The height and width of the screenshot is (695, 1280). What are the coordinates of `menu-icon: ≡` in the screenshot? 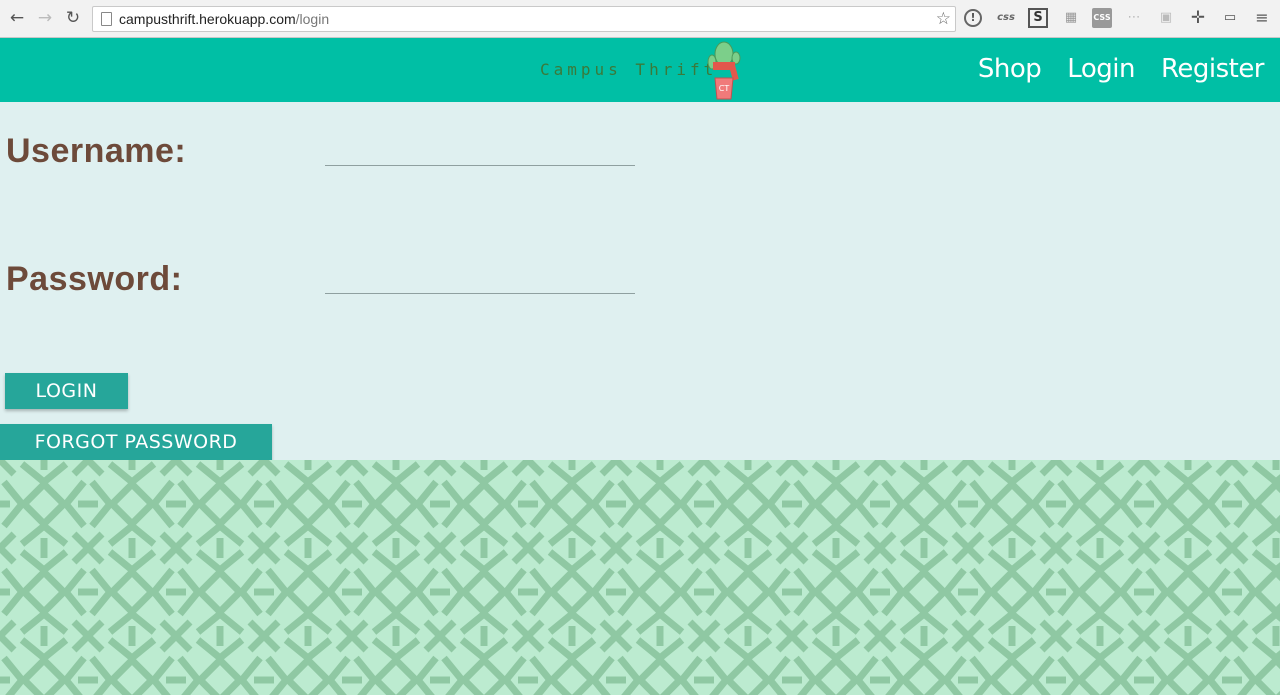 It's located at (1262, 18).